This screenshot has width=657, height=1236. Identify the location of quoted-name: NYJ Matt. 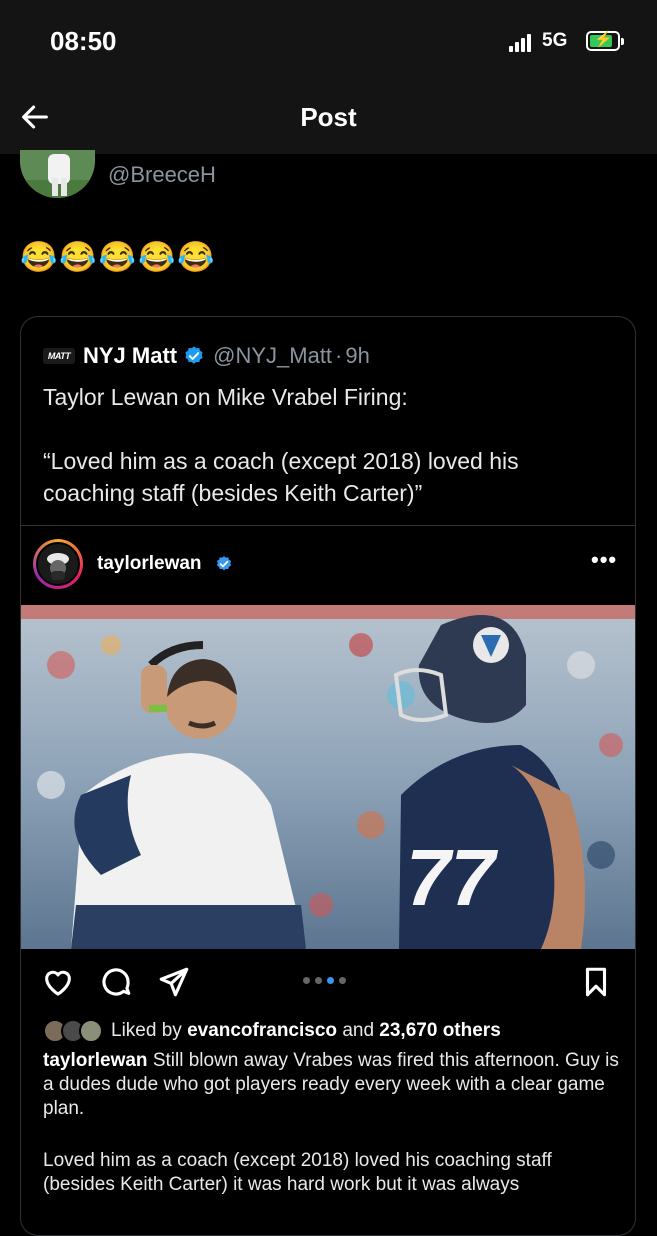
(130, 355).